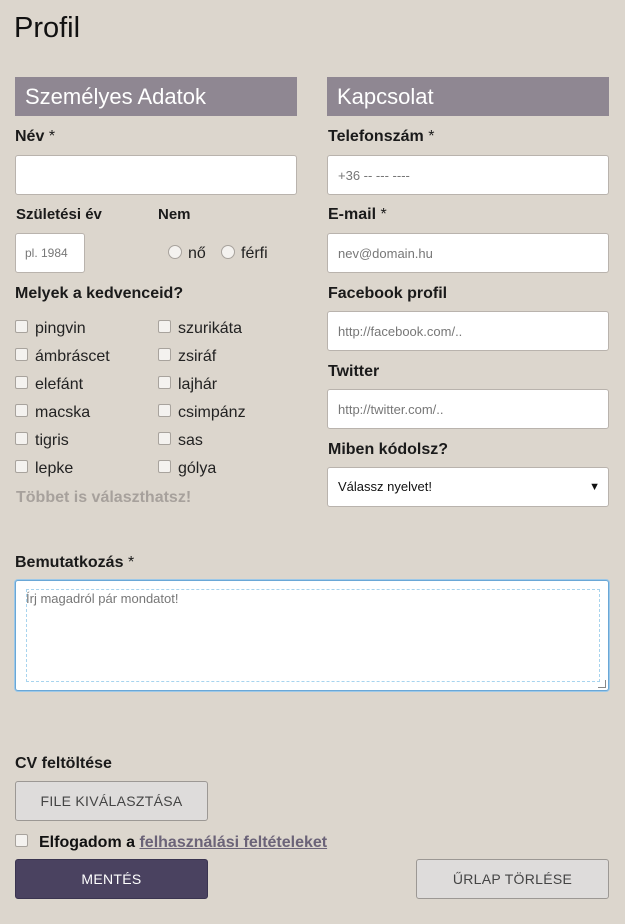  I want to click on page-title: Profil, so click(47, 28).